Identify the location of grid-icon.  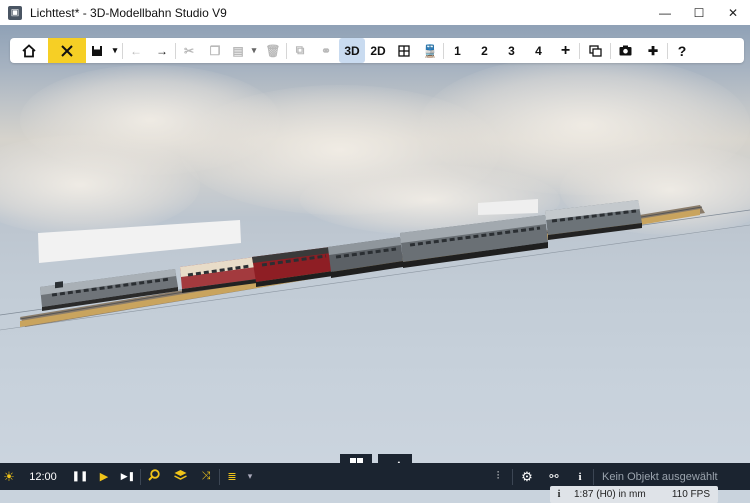
(404, 50).